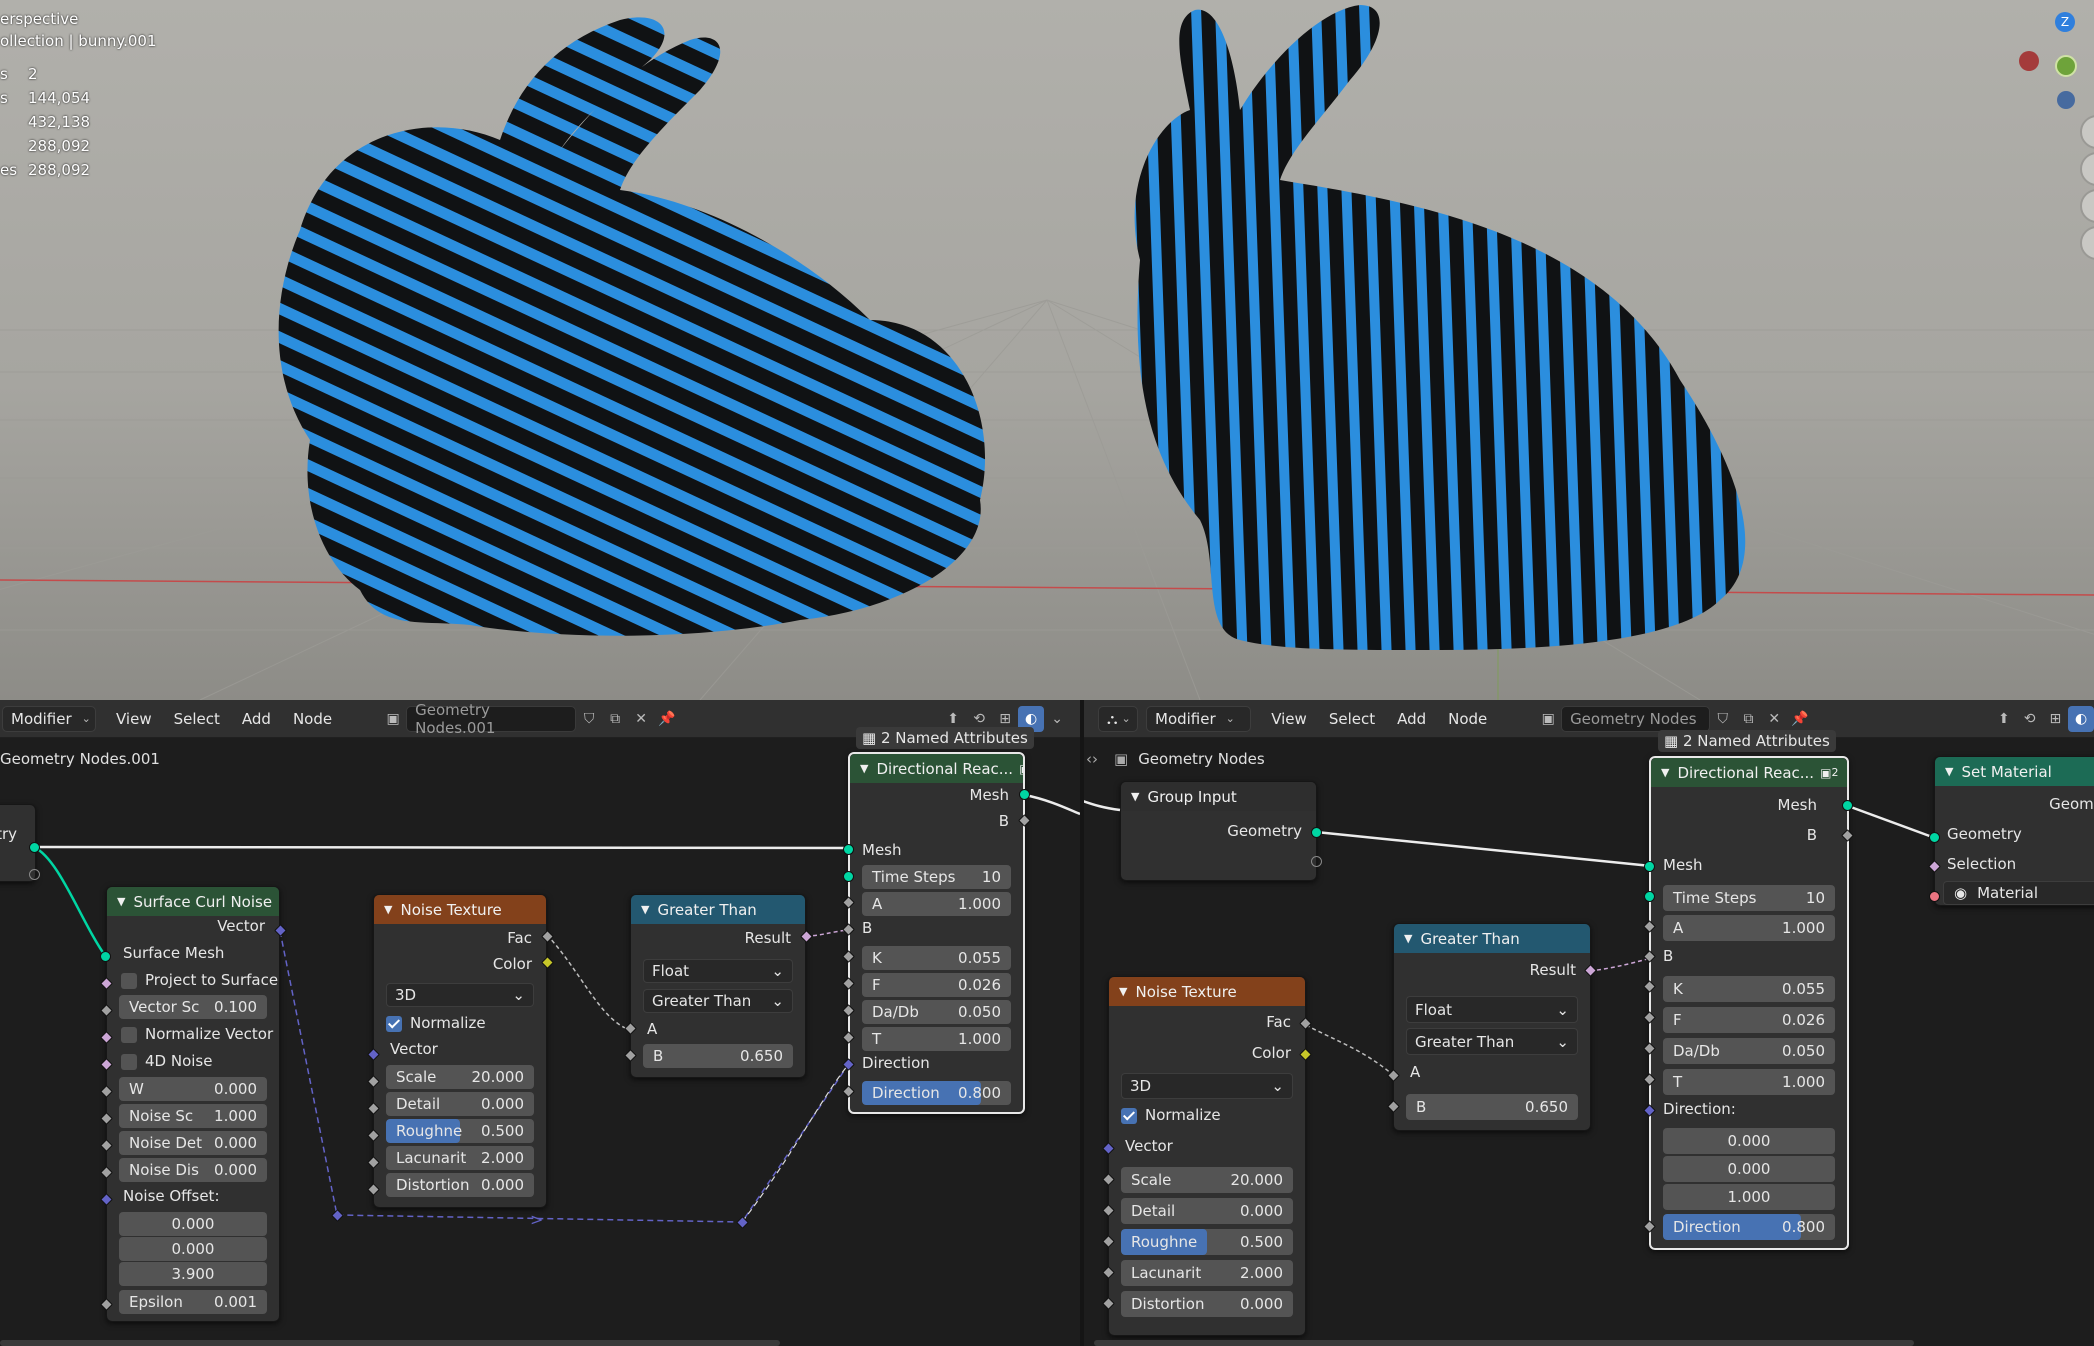 The height and width of the screenshot is (1346, 2094). Describe the element at coordinates (848, 876) in the screenshot. I see `time-steps-socket` at that location.